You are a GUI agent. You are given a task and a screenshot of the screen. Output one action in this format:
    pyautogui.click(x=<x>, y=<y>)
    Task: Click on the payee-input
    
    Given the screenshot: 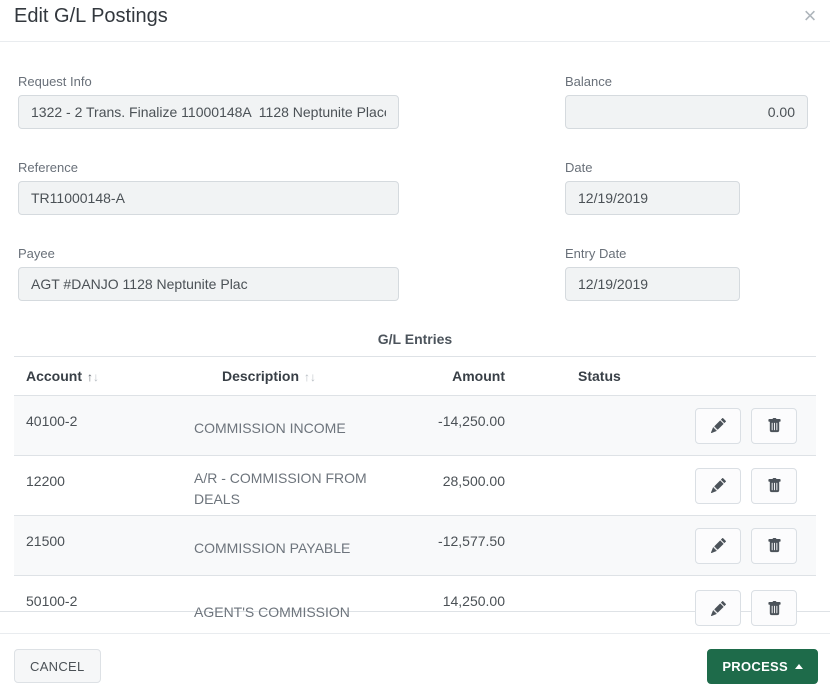 What is the action you would take?
    pyautogui.click(x=208, y=284)
    